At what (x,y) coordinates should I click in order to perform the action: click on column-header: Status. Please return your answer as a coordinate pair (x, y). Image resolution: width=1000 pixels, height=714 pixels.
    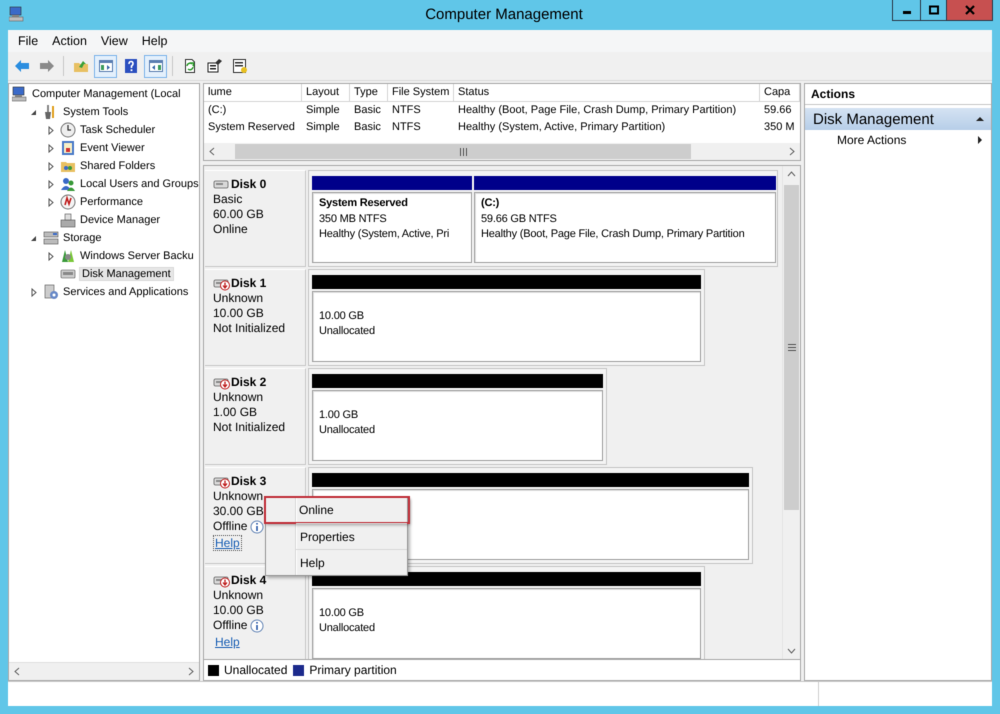
    Looking at the image, I should click on (607, 93).